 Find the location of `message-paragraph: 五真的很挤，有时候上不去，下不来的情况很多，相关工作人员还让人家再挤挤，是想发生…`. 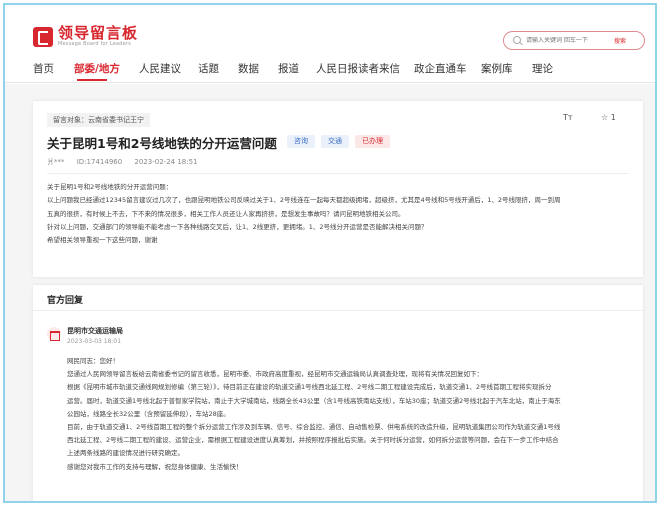

message-paragraph: 五真的很挤，有时候上不去，下不来的情况很多，相关工作人员还让人家再挤挤，是想发生… is located at coordinates (226, 213).